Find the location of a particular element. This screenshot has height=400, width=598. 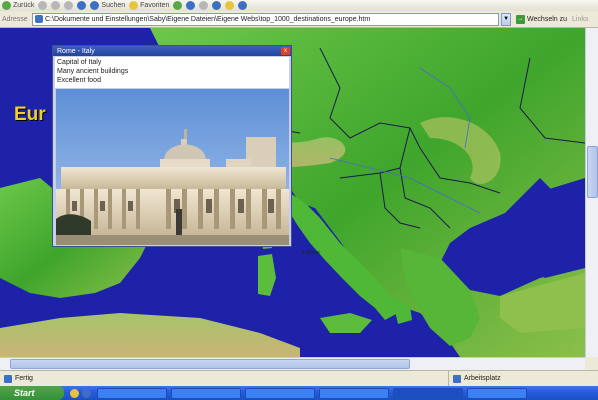

page-done-icon is located at coordinates (8, 378).